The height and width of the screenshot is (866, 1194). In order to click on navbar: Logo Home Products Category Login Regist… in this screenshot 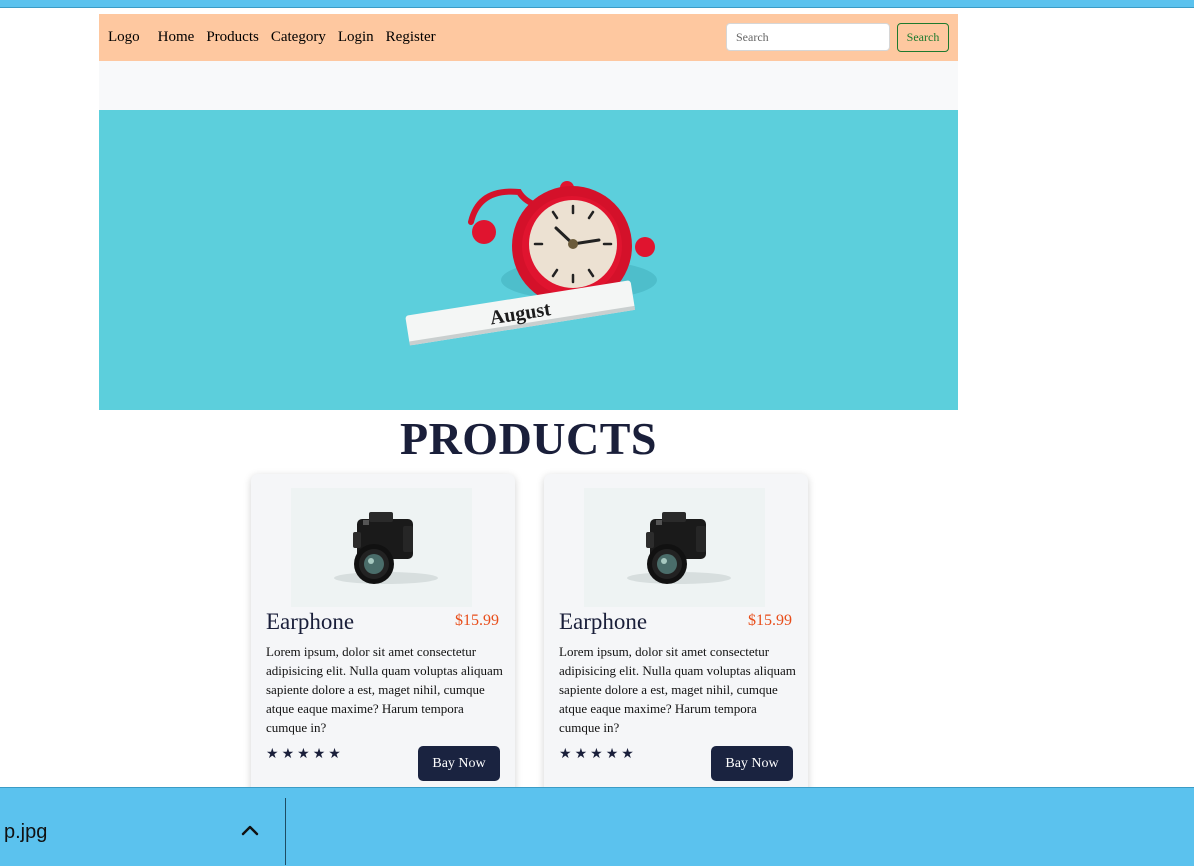, I will do `click(528, 37)`.